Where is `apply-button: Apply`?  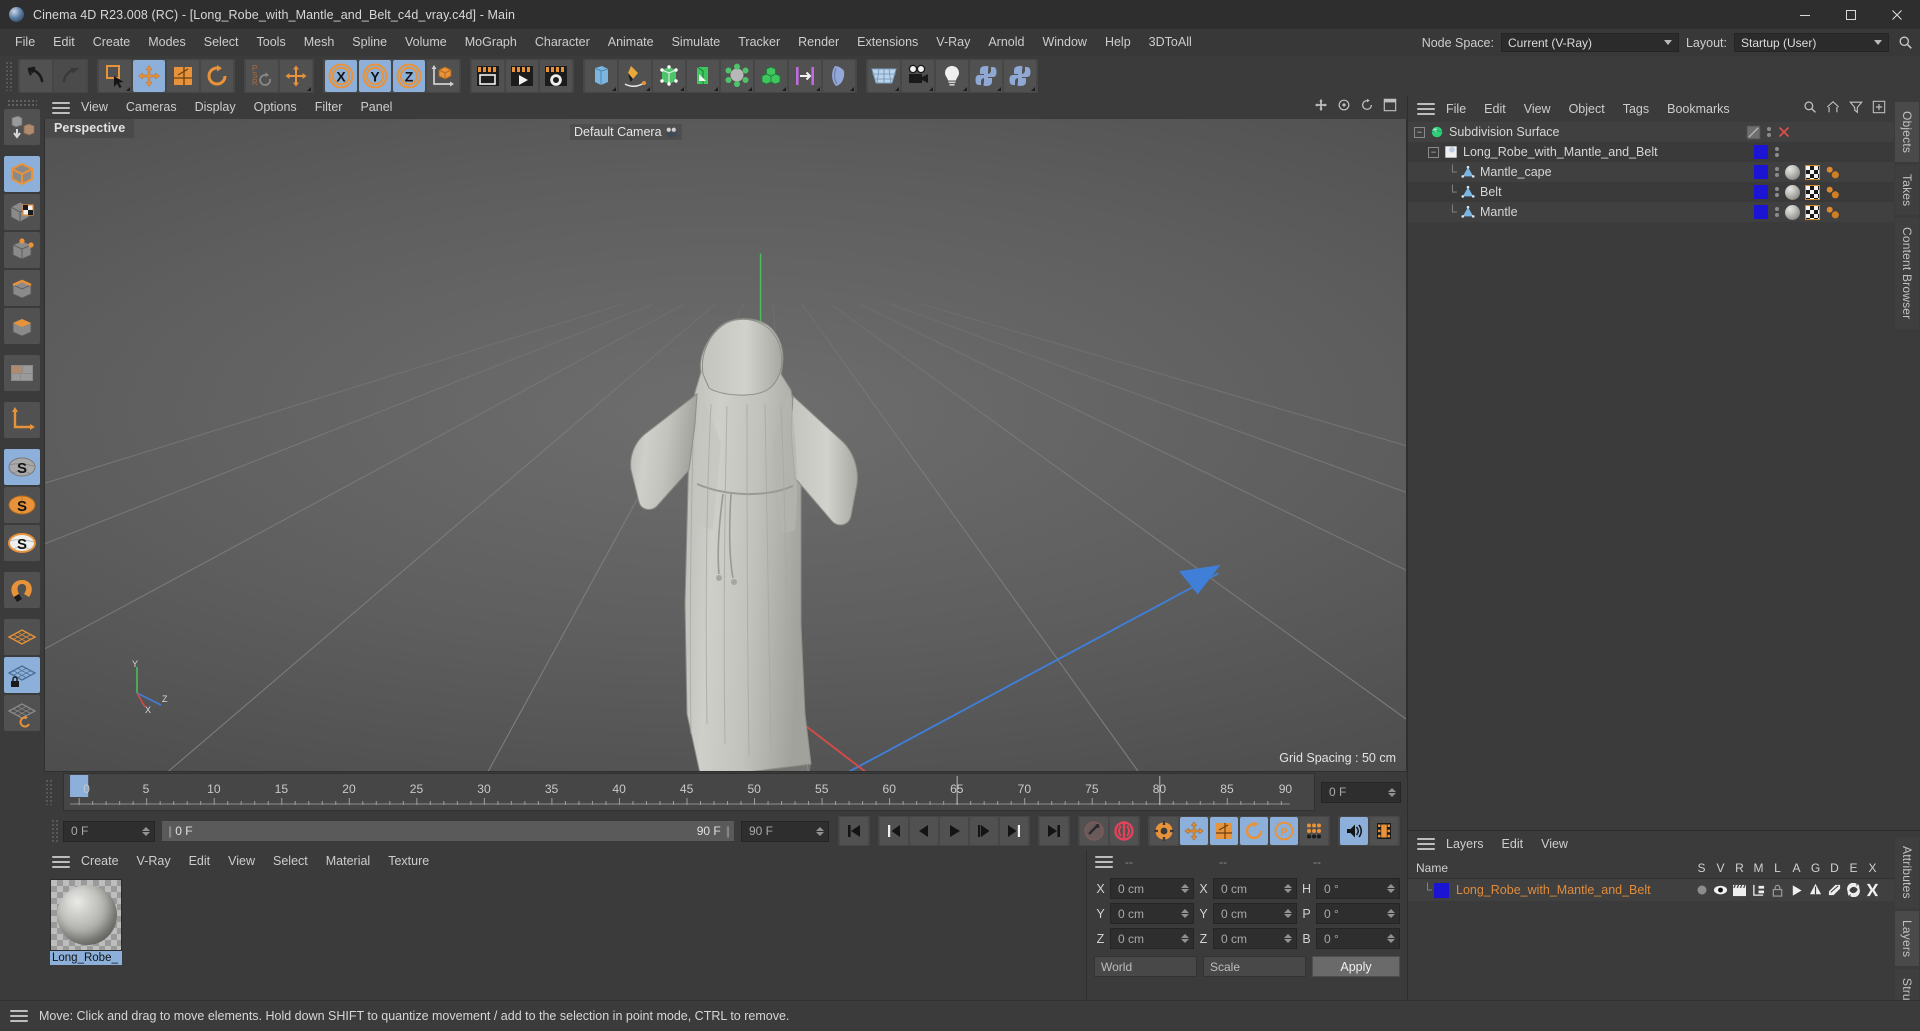 apply-button: Apply is located at coordinates (1356, 966).